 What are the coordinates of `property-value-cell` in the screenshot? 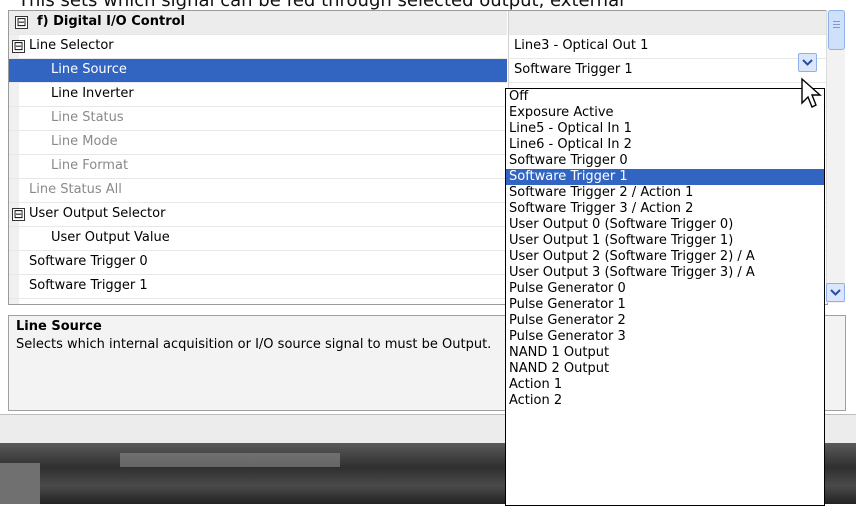 It's located at (667, 23).